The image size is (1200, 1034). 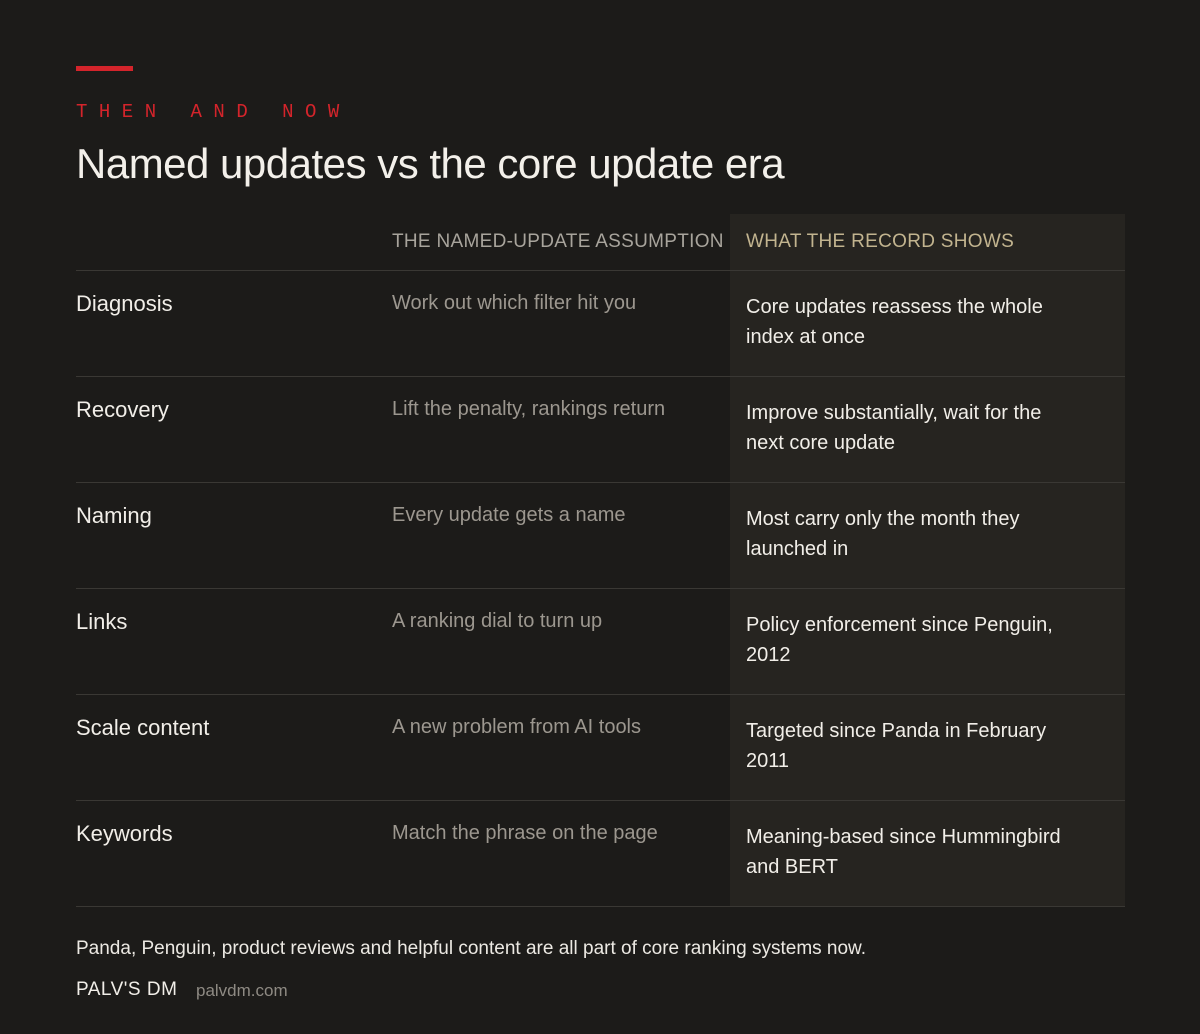 I want to click on accent-bar, so click(x=104, y=68).